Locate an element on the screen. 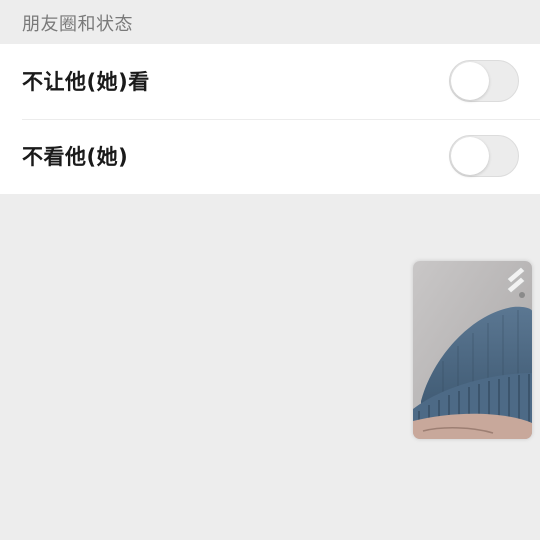 The height and width of the screenshot is (540, 540). toggle-hide-their-moments is located at coordinates (484, 156).